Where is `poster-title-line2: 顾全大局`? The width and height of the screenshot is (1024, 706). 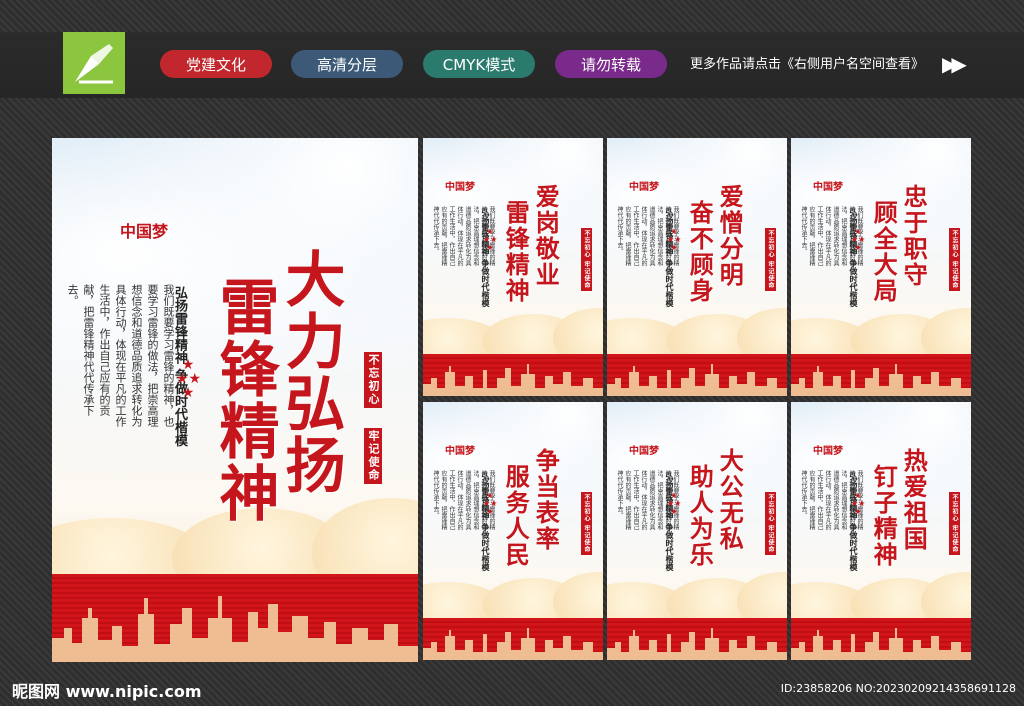 poster-title-line2: 顾全大局 is located at coordinates (884, 252).